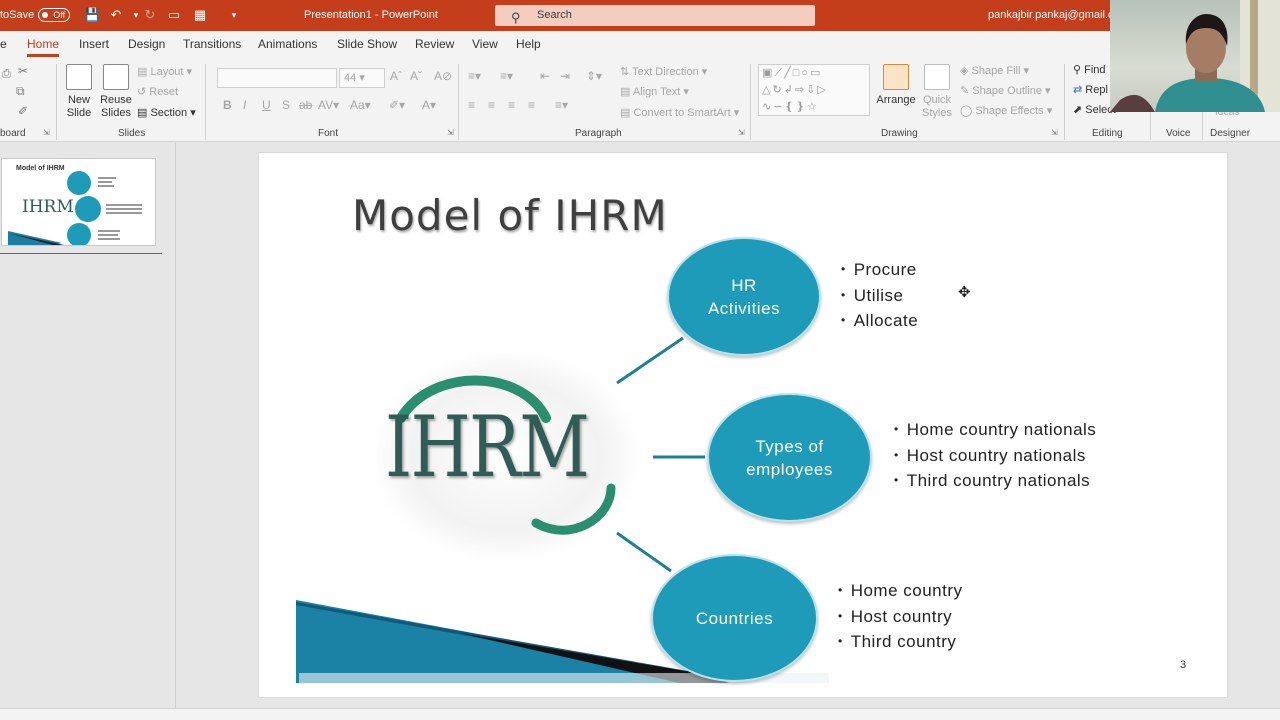 This screenshot has width=1280, height=720. What do you see at coordinates (443, 76) in the screenshot?
I see `clear-formatting-icon: A⊘` at bounding box center [443, 76].